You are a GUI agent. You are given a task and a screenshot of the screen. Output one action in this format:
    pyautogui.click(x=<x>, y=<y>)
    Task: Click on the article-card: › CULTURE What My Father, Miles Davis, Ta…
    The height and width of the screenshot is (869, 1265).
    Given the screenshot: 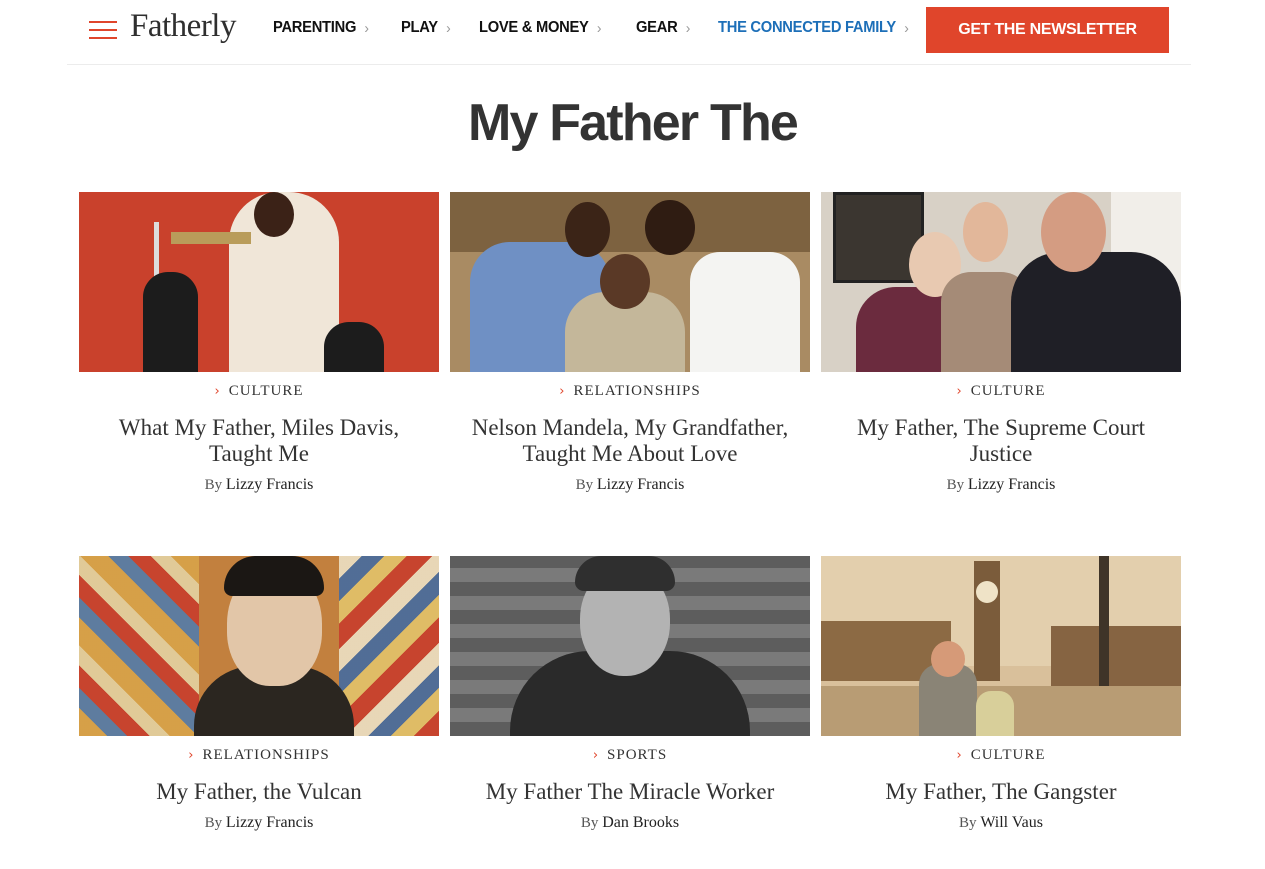 What is the action you would take?
    pyautogui.click(x=259, y=343)
    